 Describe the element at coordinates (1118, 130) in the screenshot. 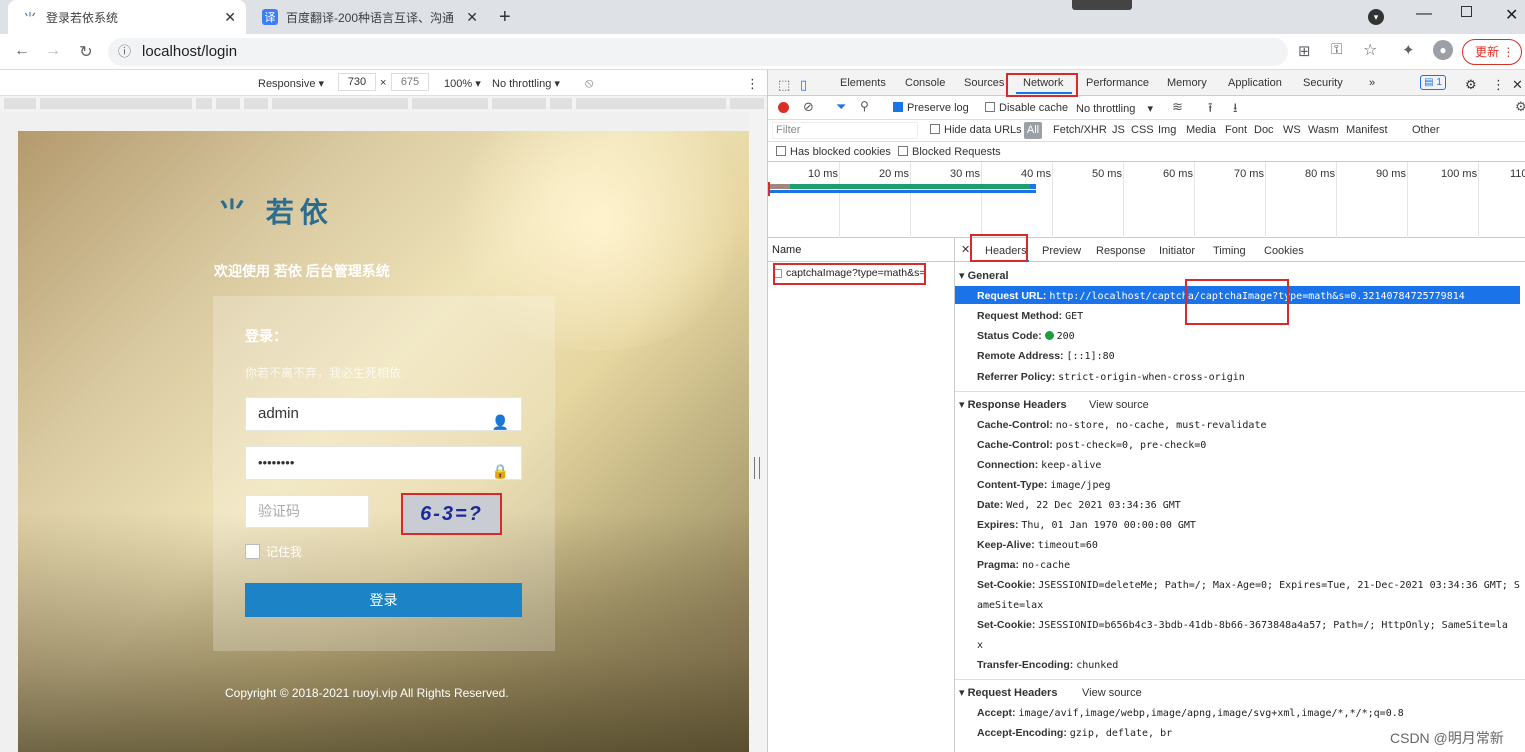

I see `filter-js: JS` at that location.